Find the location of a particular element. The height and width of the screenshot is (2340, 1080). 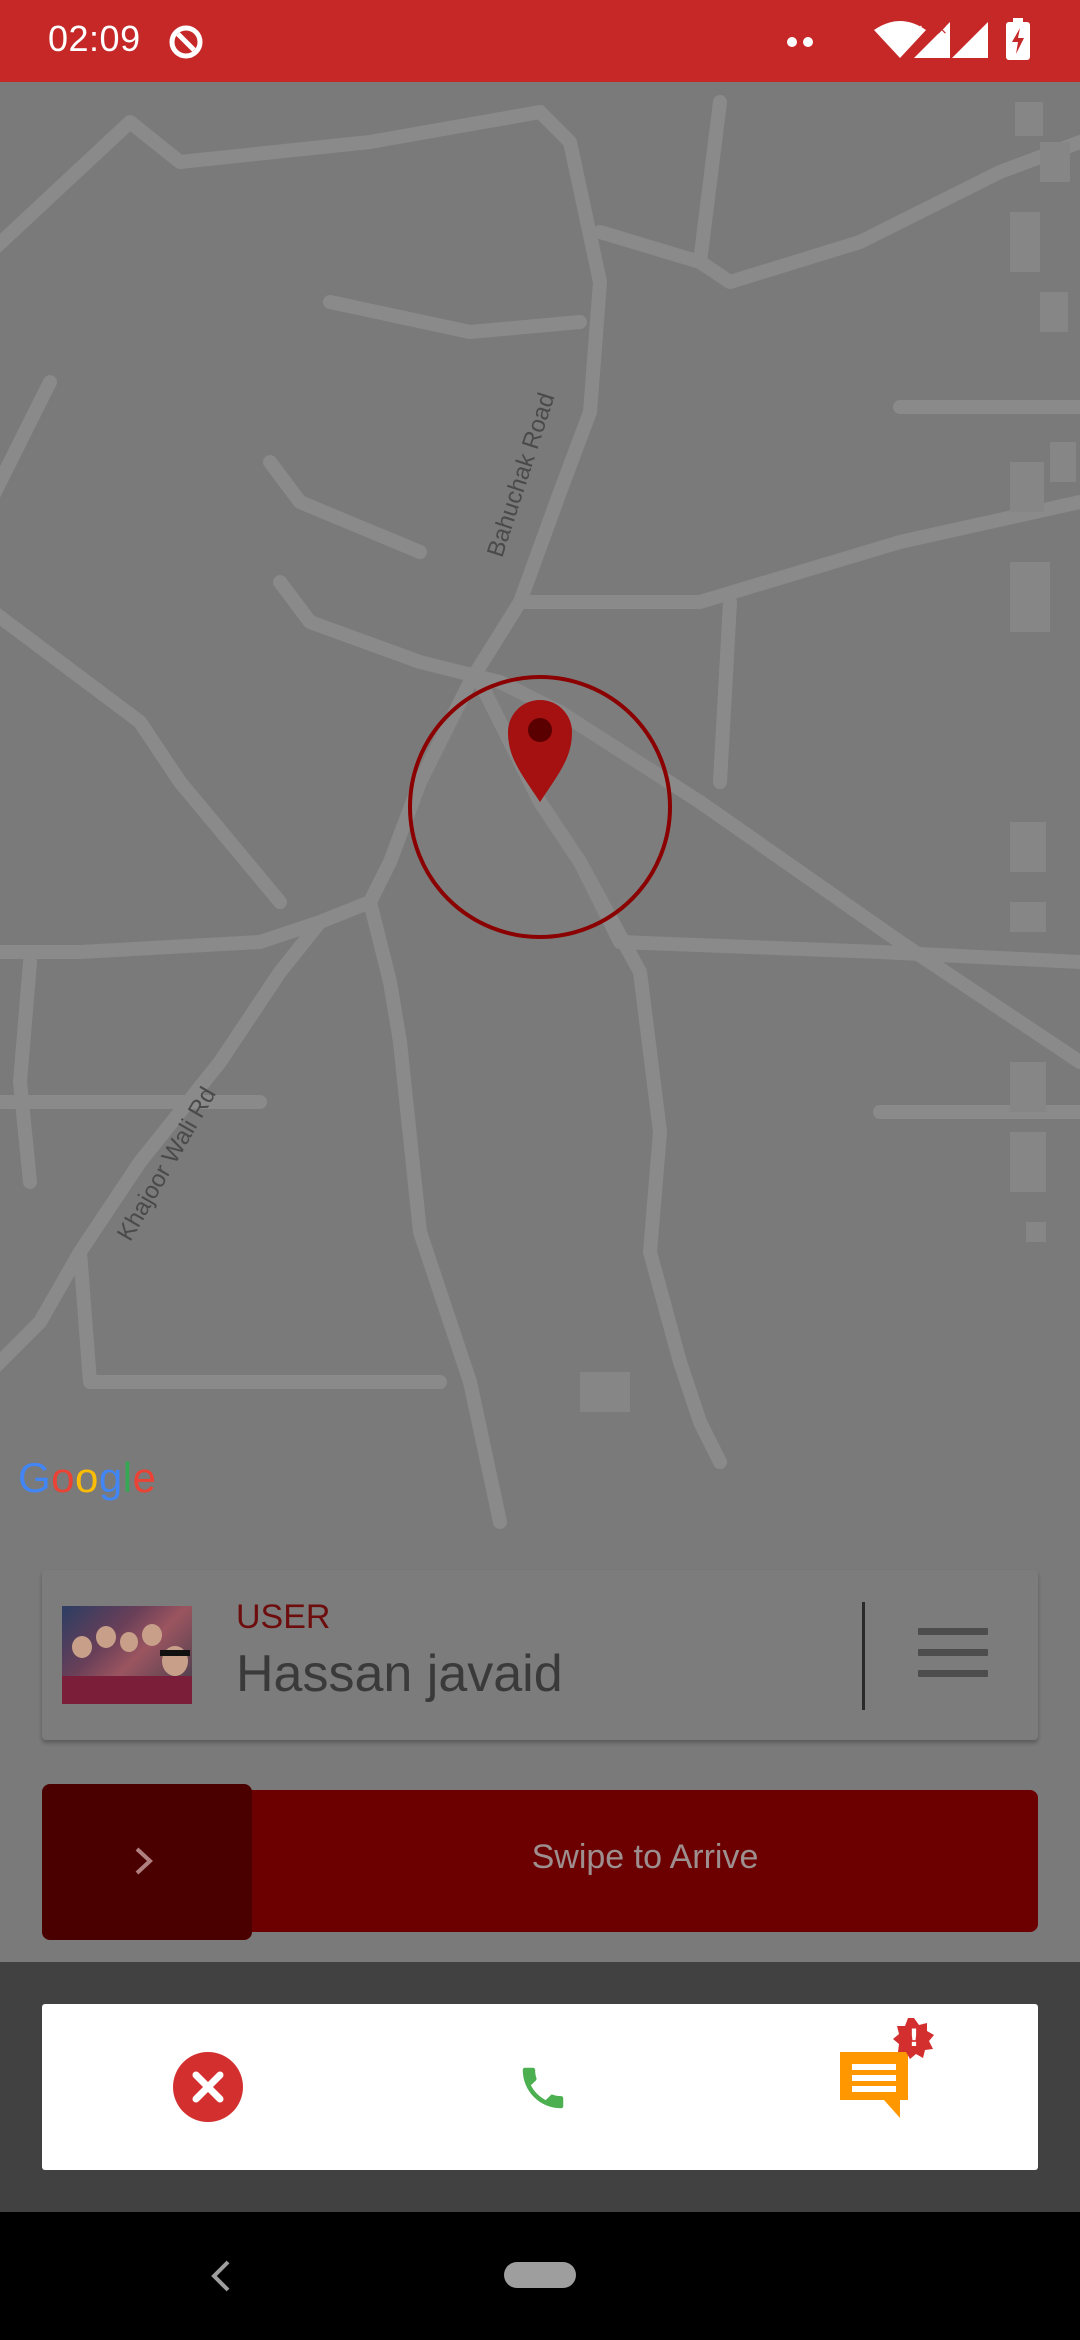

swipe-label: Swipe to Arrive is located at coordinates (645, 1857).